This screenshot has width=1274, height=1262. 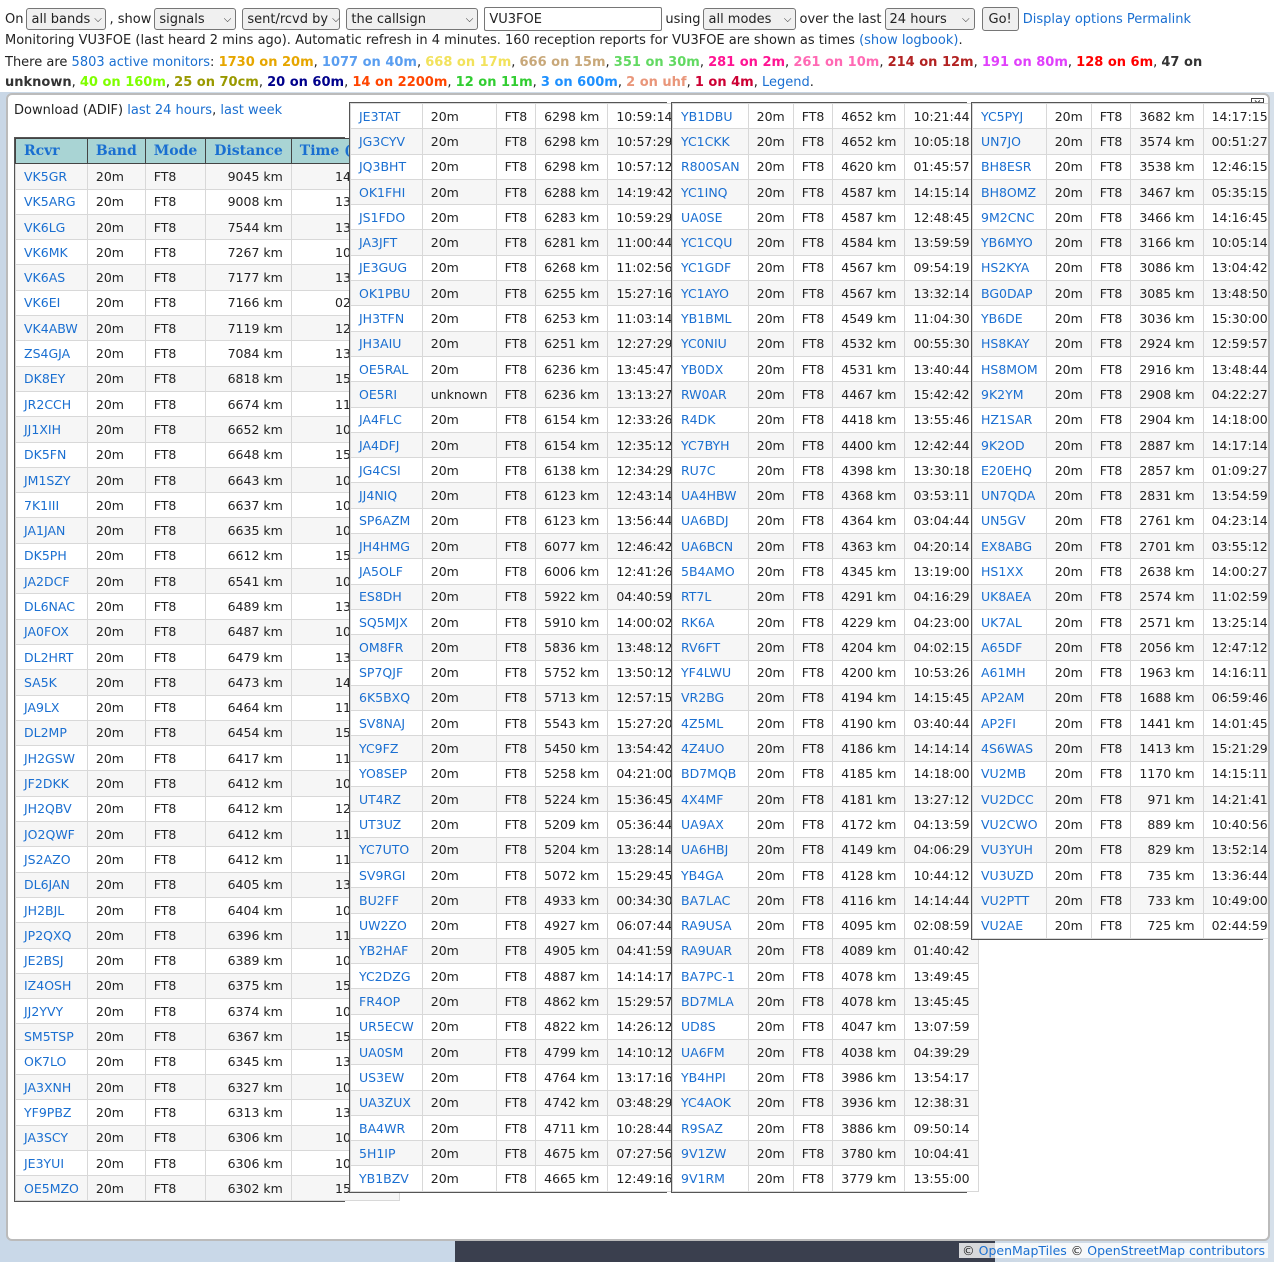 I want to click on receiver-callsign-link: JA1JAN, so click(x=51, y=530).